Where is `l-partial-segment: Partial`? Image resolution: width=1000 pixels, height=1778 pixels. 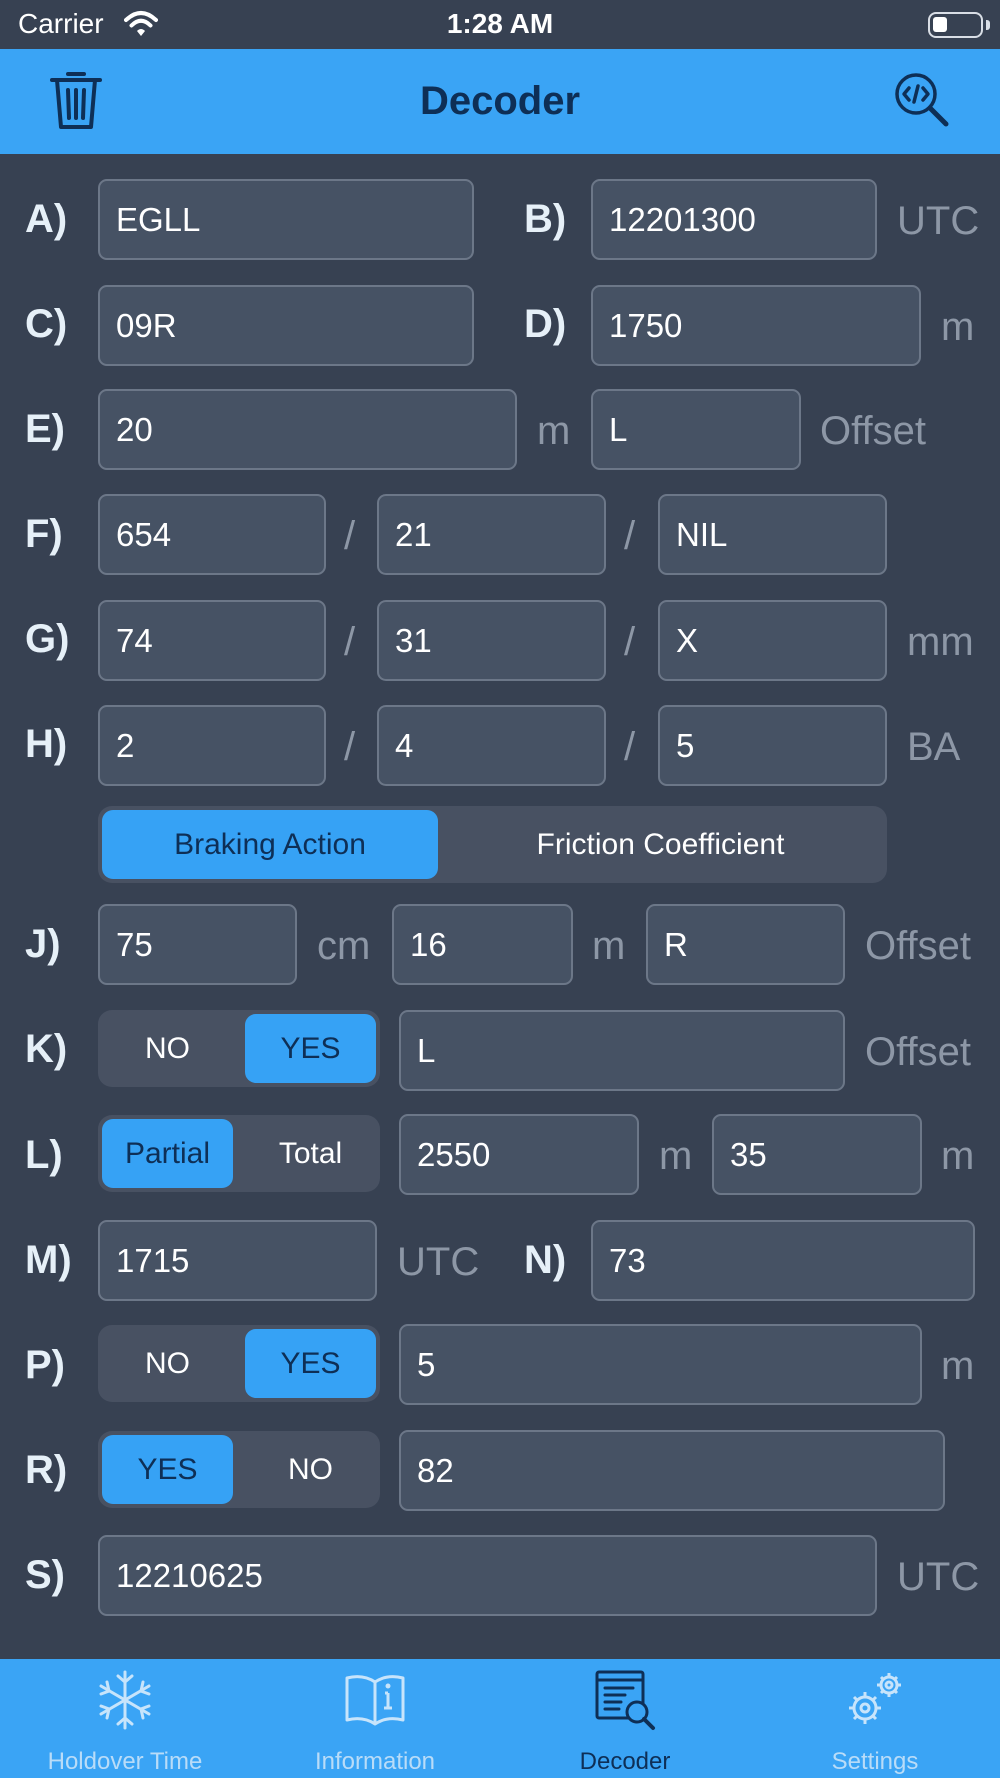 l-partial-segment: Partial is located at coordinates (167, 1153).